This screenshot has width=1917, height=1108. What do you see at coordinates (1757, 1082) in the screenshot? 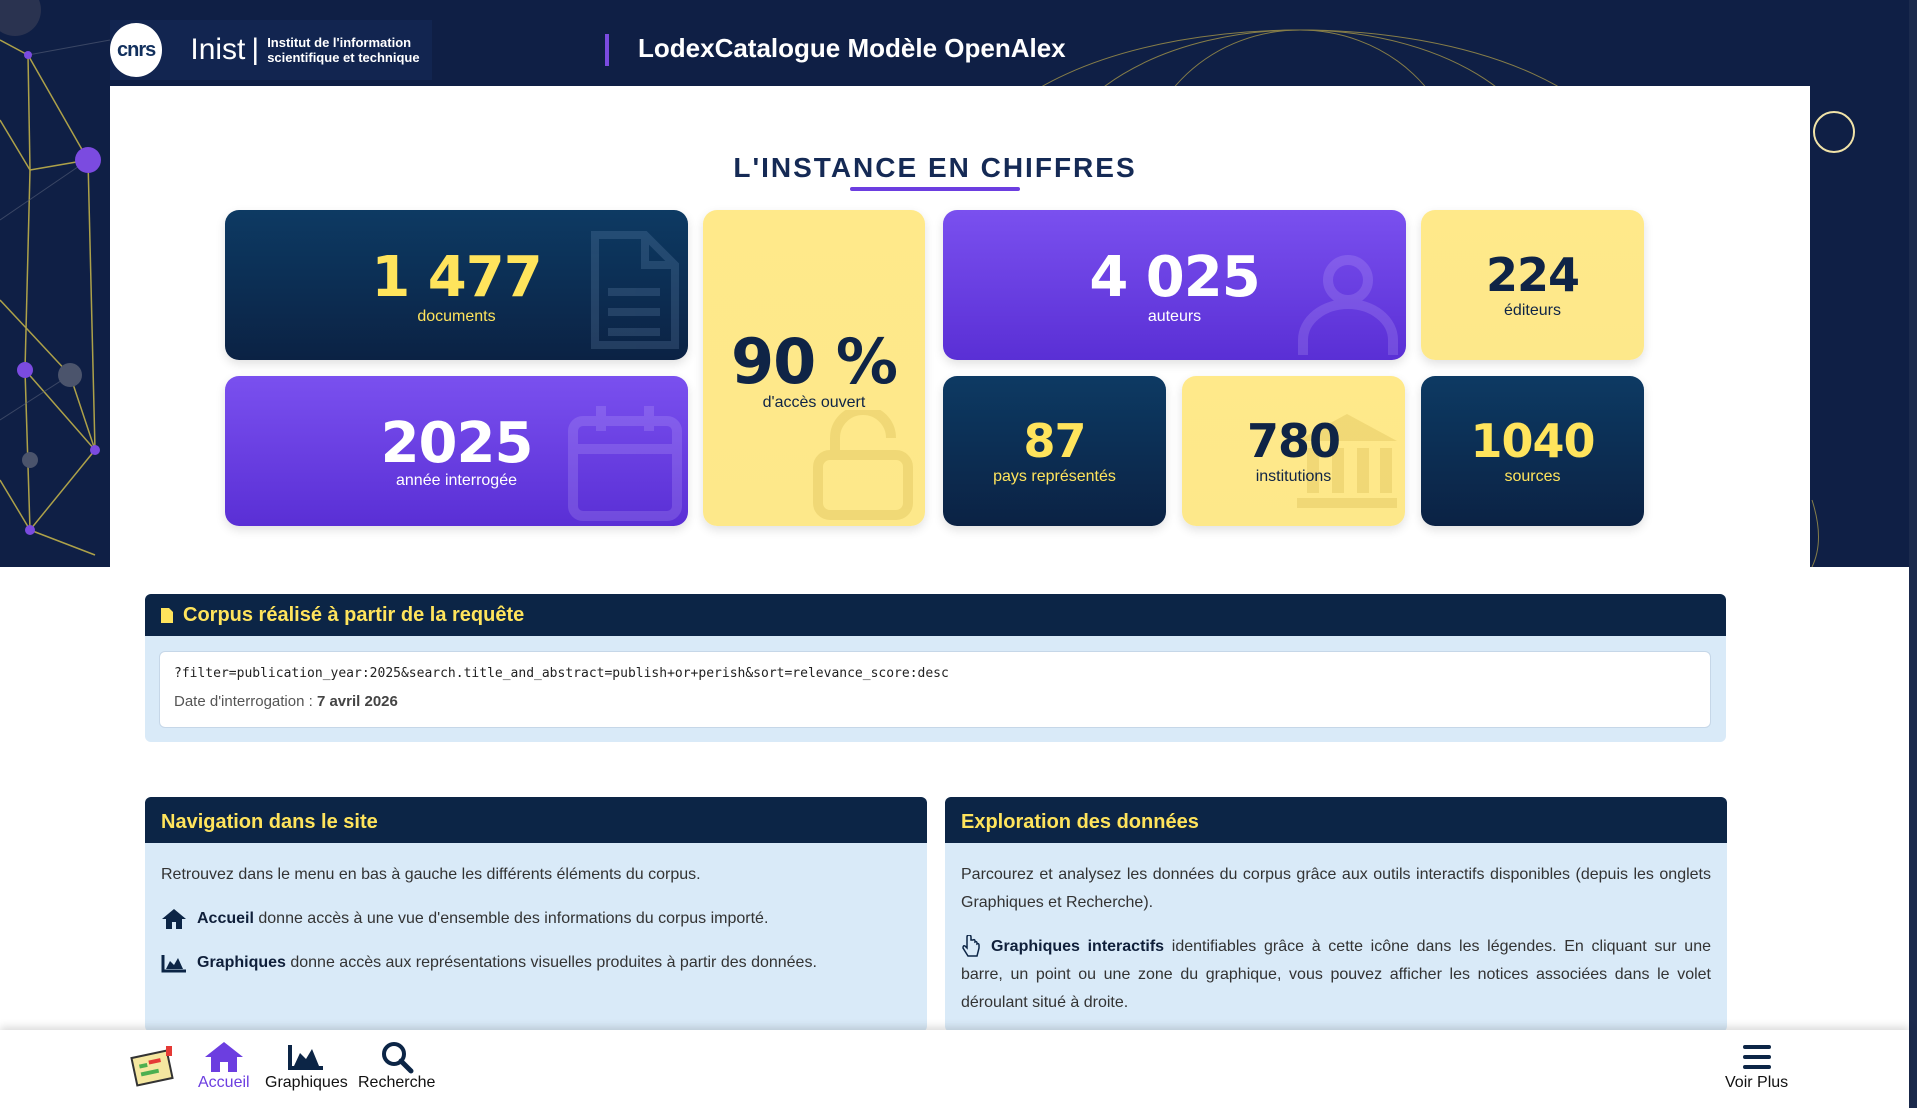
I see `nav-voir-plus-label: Voir Plus` at bounding box center [1757, 1082].